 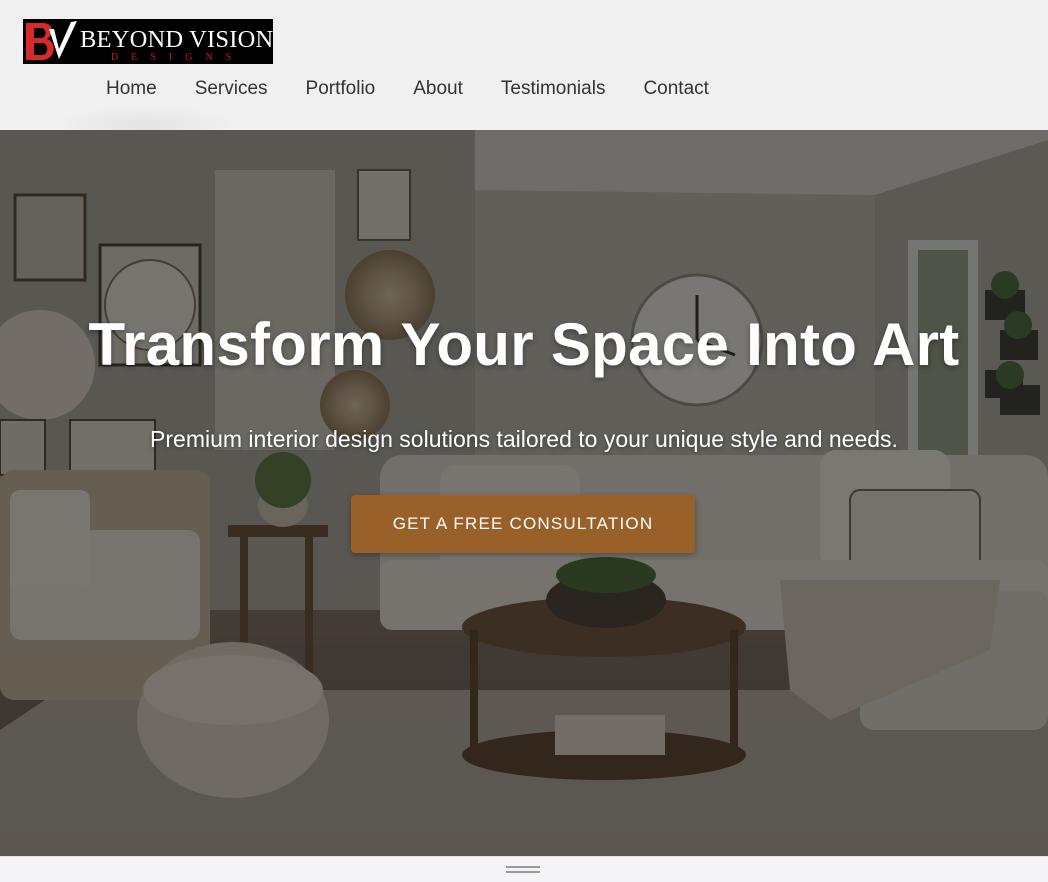 I want to click on hero-title: Transform Your Space Into Art, so click(x=524, y=344).